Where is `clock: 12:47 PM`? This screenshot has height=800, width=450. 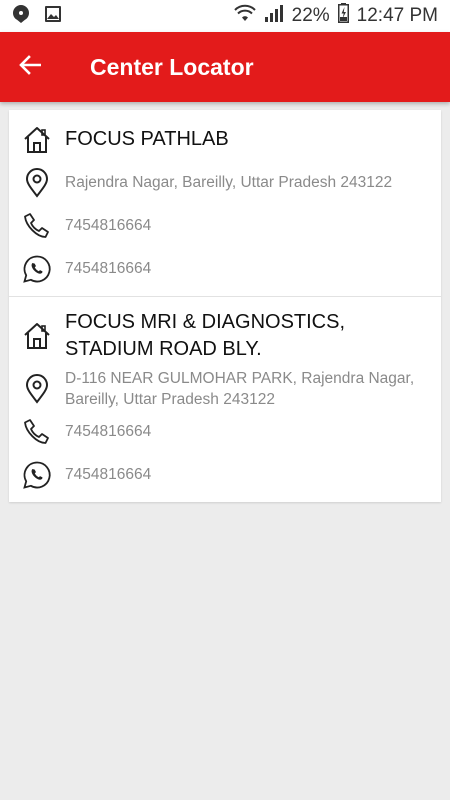 clock: 12:47 PM is located at coordinates (397, 15).